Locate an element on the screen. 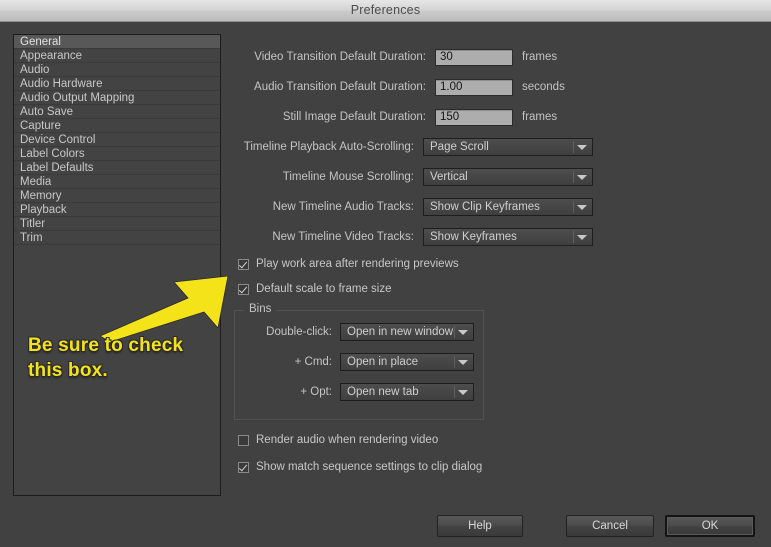 This screenshot has height=547, width=771. still-image-label: Still Image Default Duration: is located at coordinates (354, 117).